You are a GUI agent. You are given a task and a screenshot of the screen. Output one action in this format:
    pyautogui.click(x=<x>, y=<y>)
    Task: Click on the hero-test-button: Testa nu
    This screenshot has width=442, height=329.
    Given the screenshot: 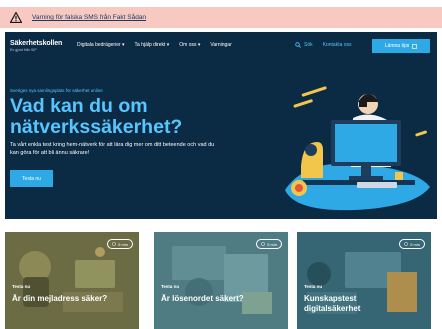 What is the action you would take?
    pyautogui.click(x=31, y=178)
    